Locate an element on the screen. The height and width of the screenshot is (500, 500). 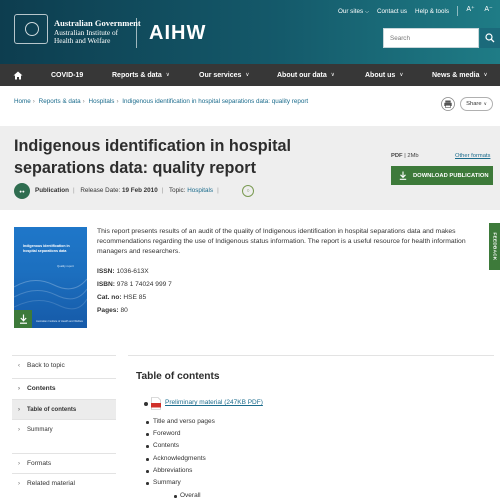
search-button is located at coordinates (490, 38).